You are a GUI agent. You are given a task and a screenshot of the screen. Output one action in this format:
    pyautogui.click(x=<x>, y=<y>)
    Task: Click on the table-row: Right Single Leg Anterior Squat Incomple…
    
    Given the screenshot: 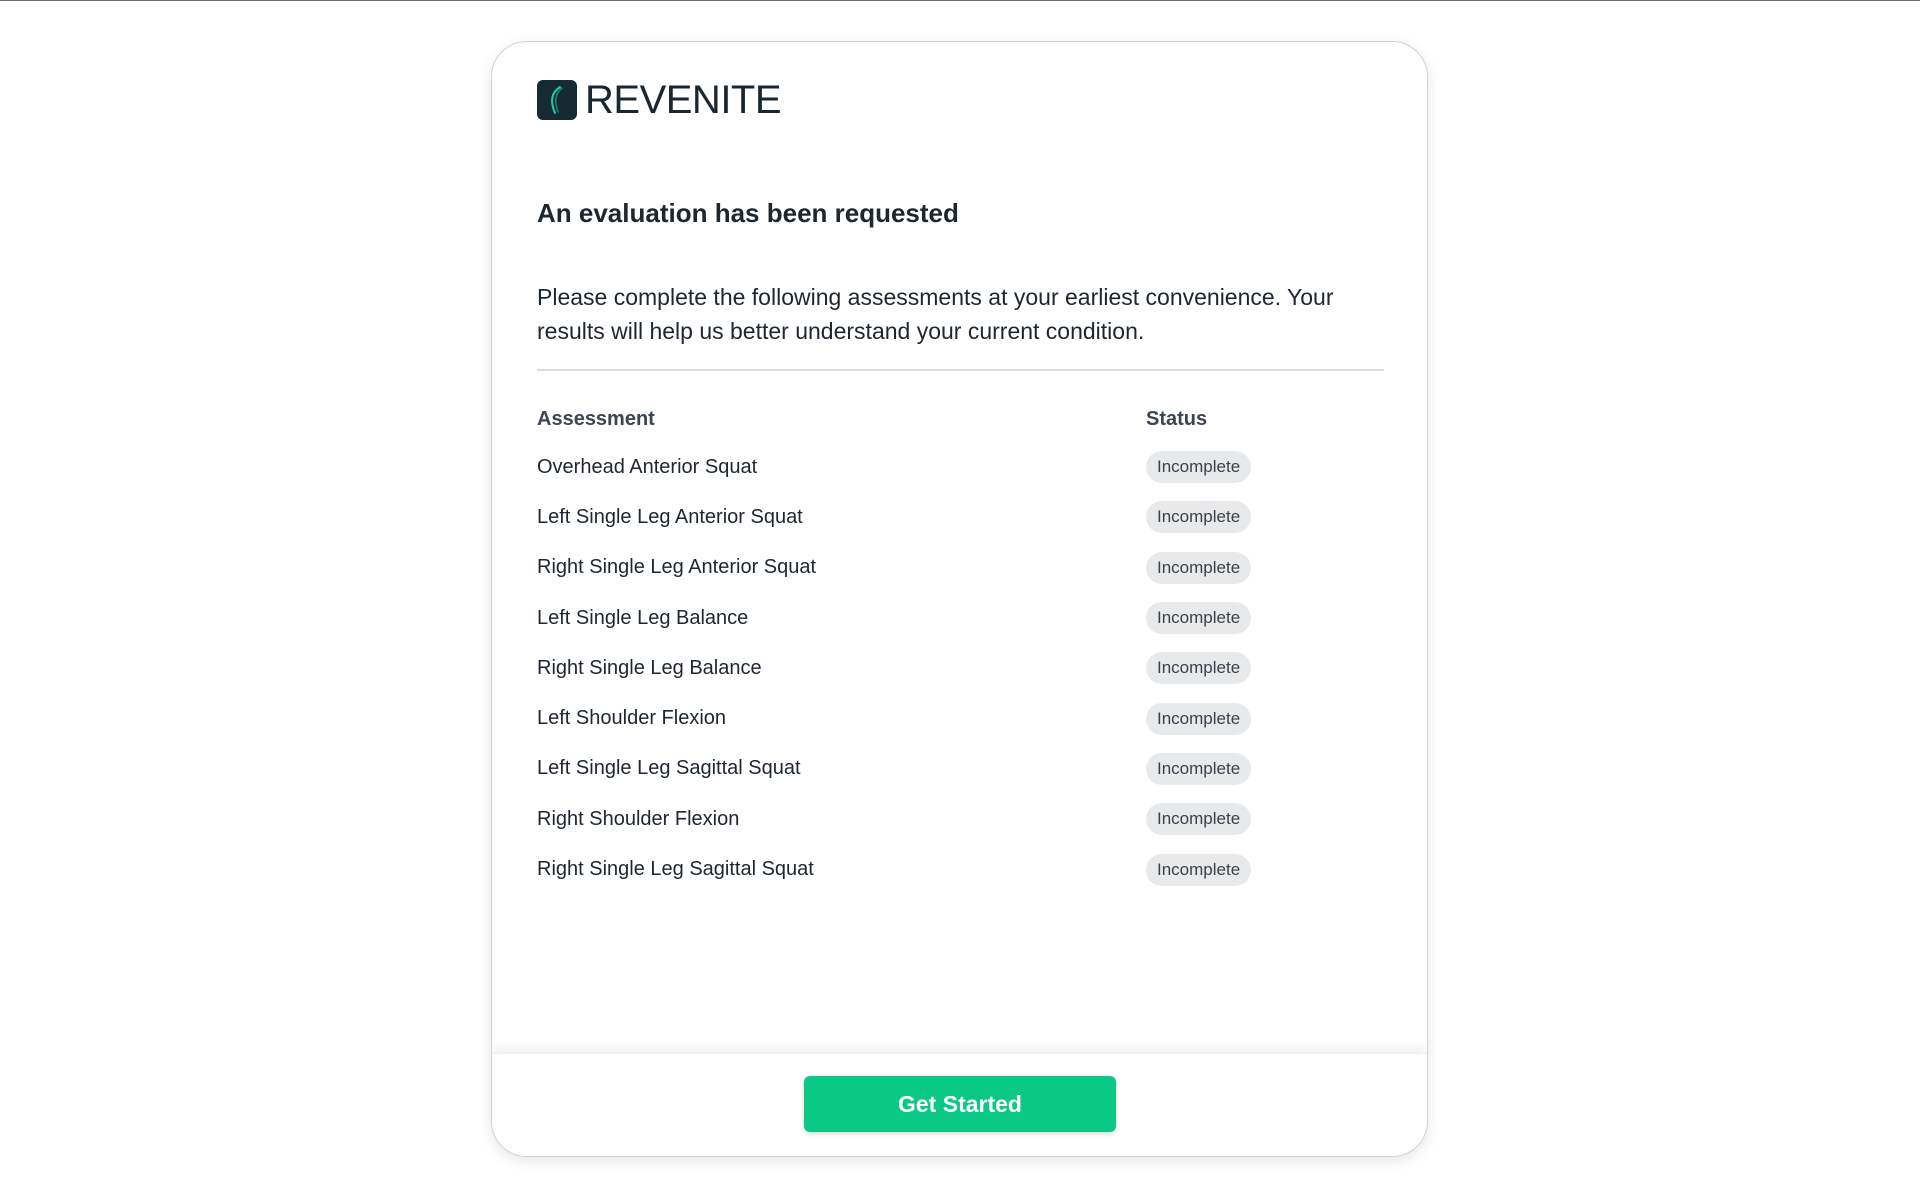 What is the action you would take?
    pyautogui.click(x=960, y=568)
    